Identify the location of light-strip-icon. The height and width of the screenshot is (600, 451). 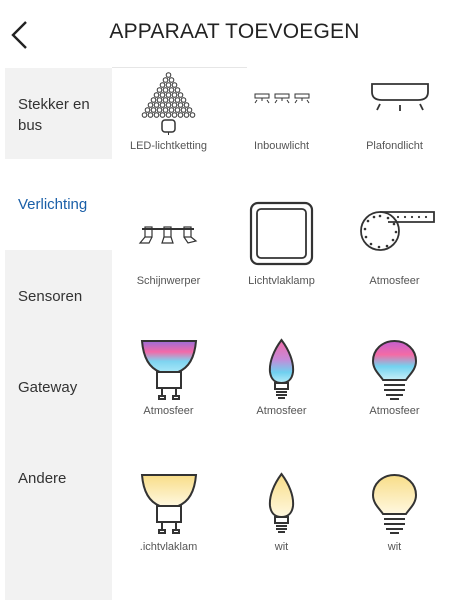
(397, 231).